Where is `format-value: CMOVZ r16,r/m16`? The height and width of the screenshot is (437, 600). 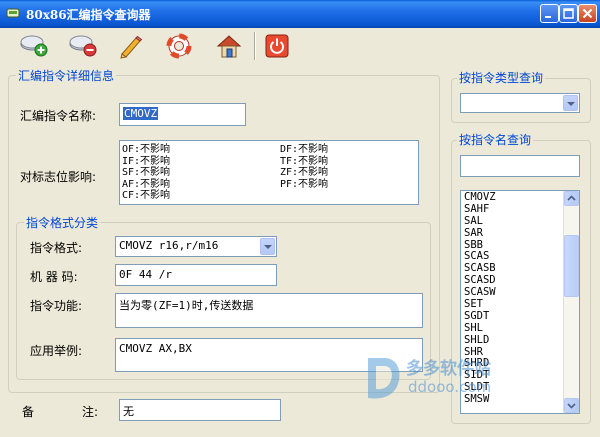
format-value: CMOVZ r16,r/m16 is located at coordinates (169, 245).